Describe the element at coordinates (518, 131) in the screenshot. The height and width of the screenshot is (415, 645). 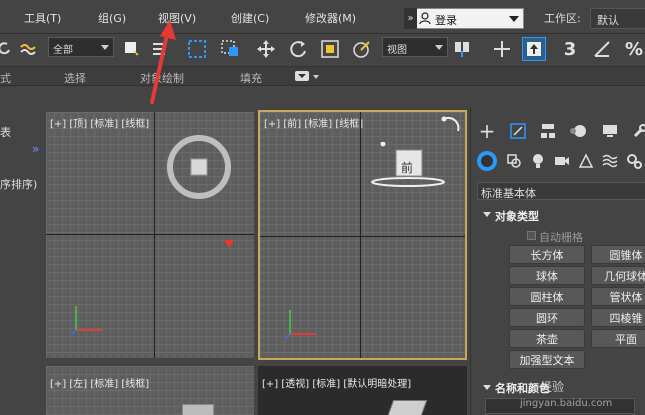
I see `modify-tab-icon` at that location.